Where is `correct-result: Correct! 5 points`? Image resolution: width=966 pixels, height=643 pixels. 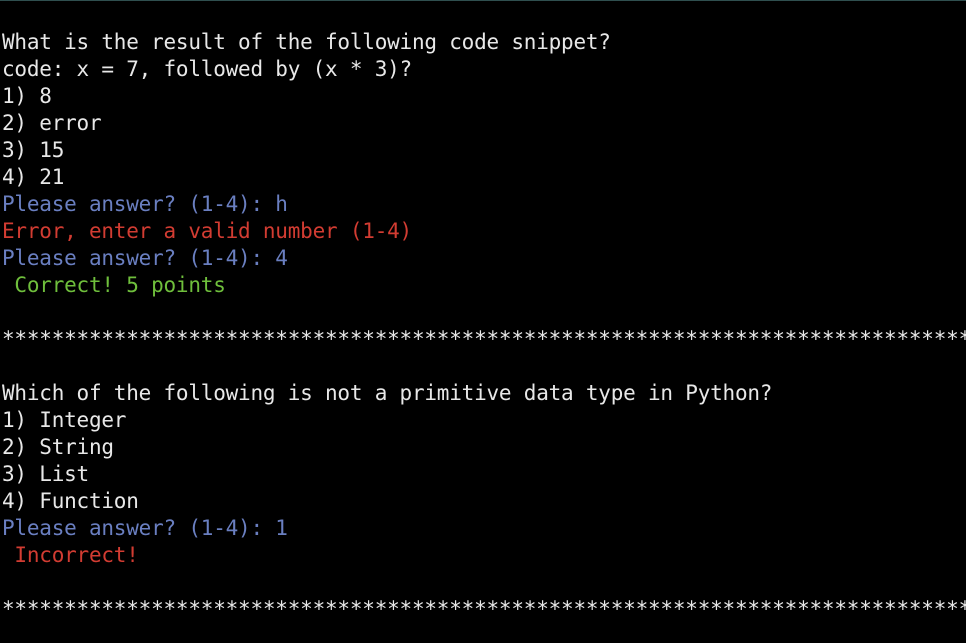 correct-result: Correct! 5 points is located at coordinates (114, 285).